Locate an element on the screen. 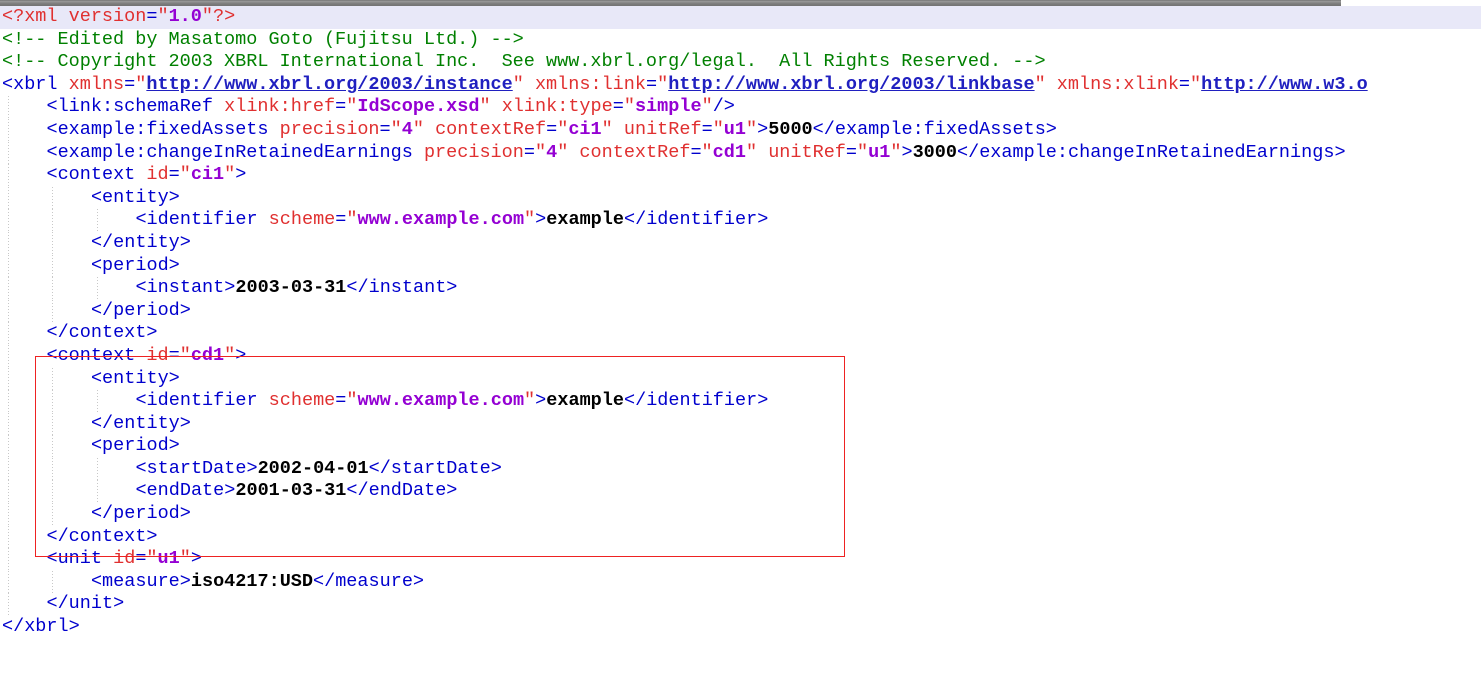 The width and height of the screenshot is (1481, 697). code-line: <unit id="u1"> is located at coordinates (740, 559).